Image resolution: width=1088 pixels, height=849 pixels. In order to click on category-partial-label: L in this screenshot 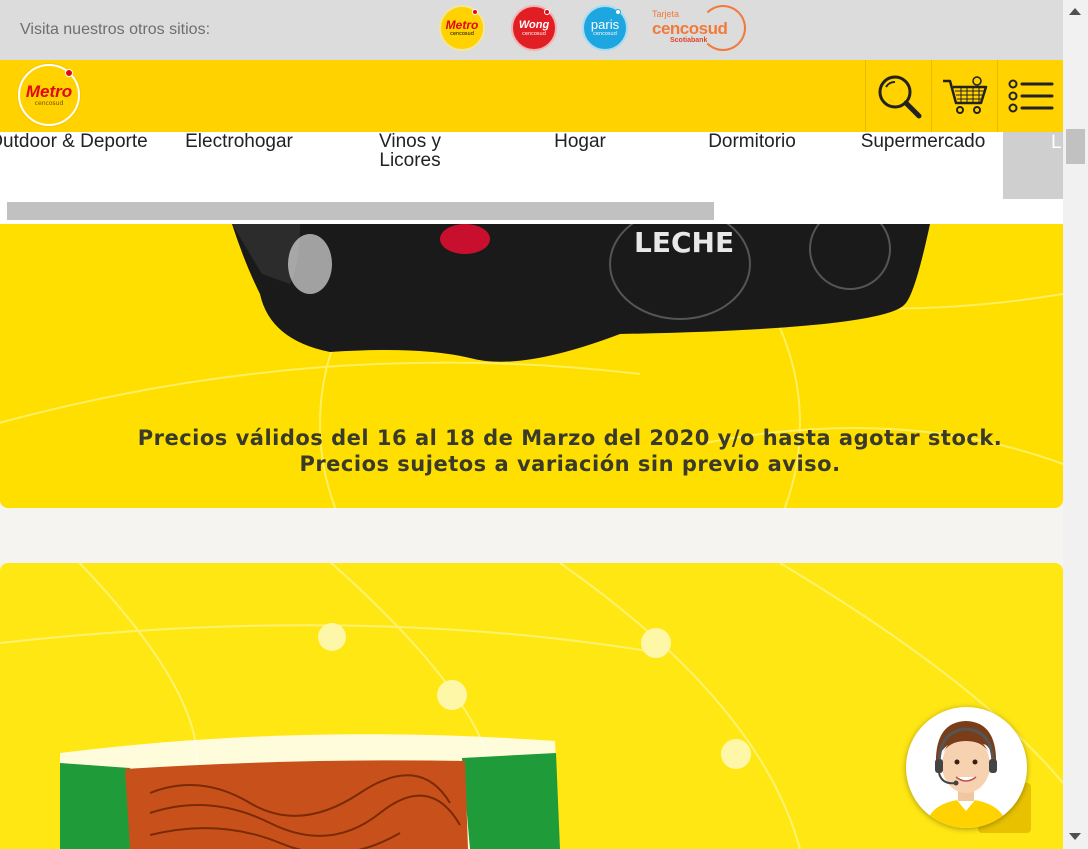, I will do `click(1056, 142)`.